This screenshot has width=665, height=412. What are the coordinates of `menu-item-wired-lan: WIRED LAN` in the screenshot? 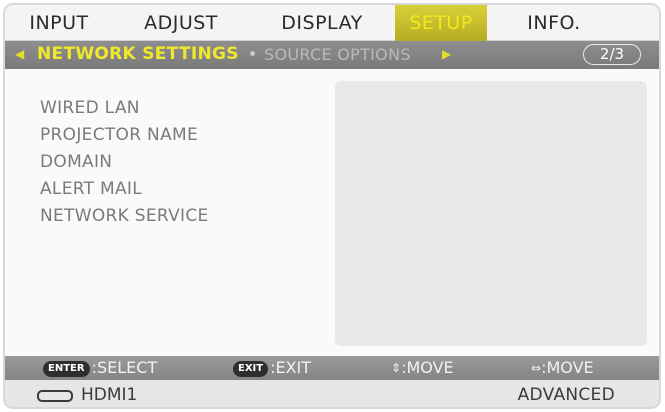 It's located at (90, 108).